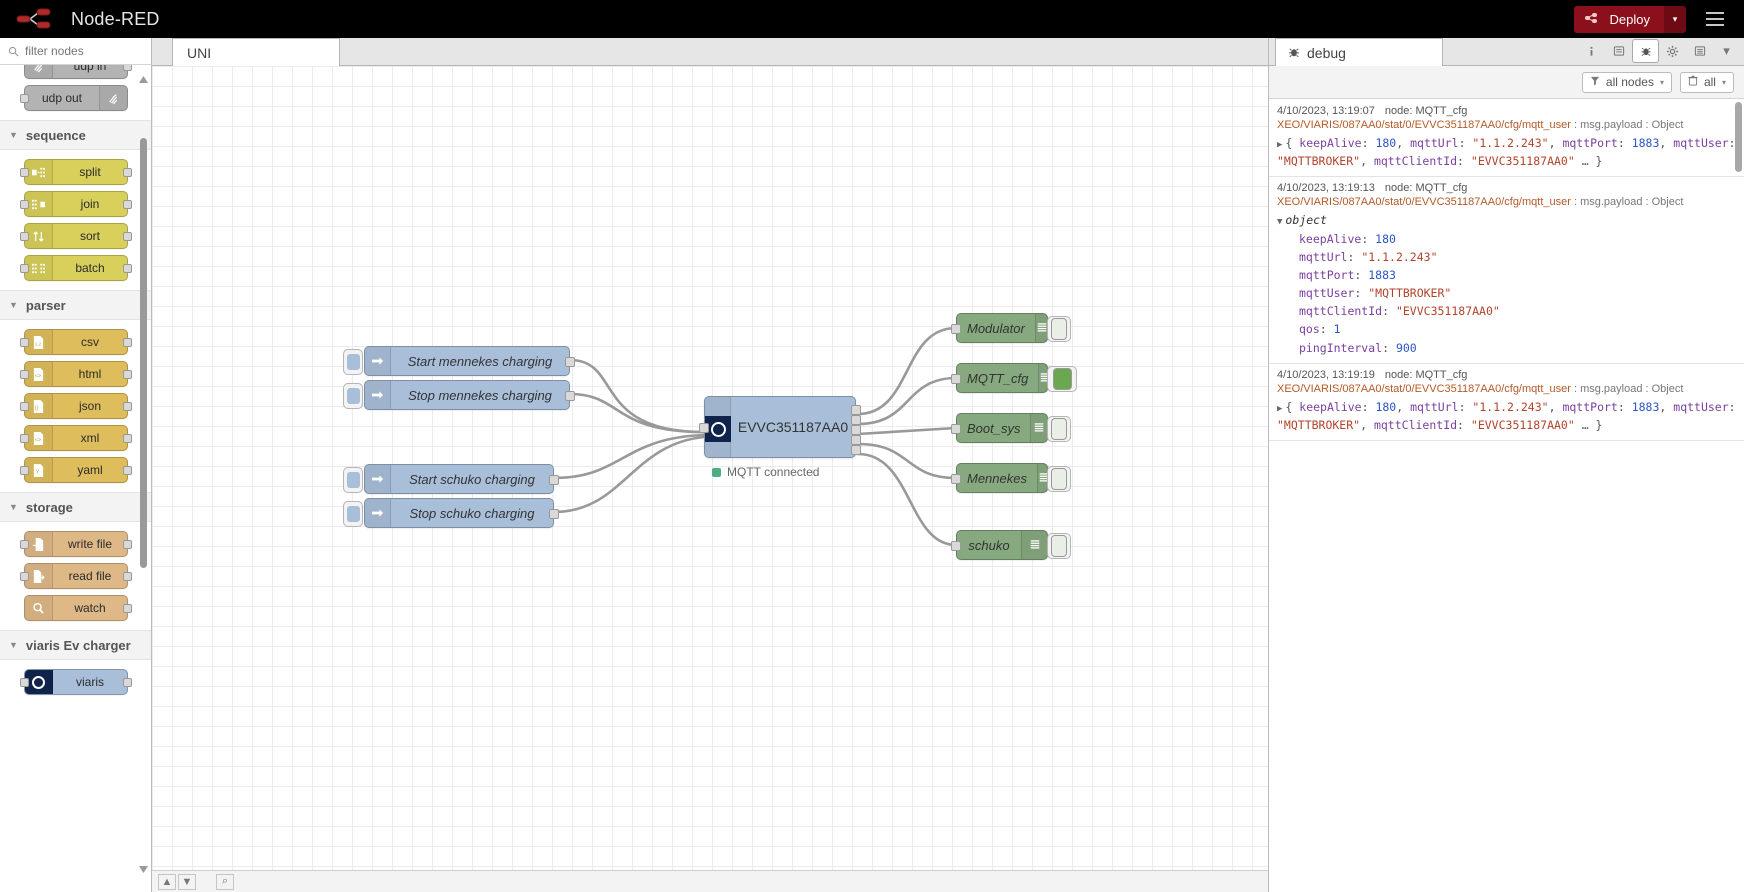  What do you see at coordinates (225, 881) in the screenshot?
I see `canvas-search-button: ⌕` at bounding box center [225, 881].